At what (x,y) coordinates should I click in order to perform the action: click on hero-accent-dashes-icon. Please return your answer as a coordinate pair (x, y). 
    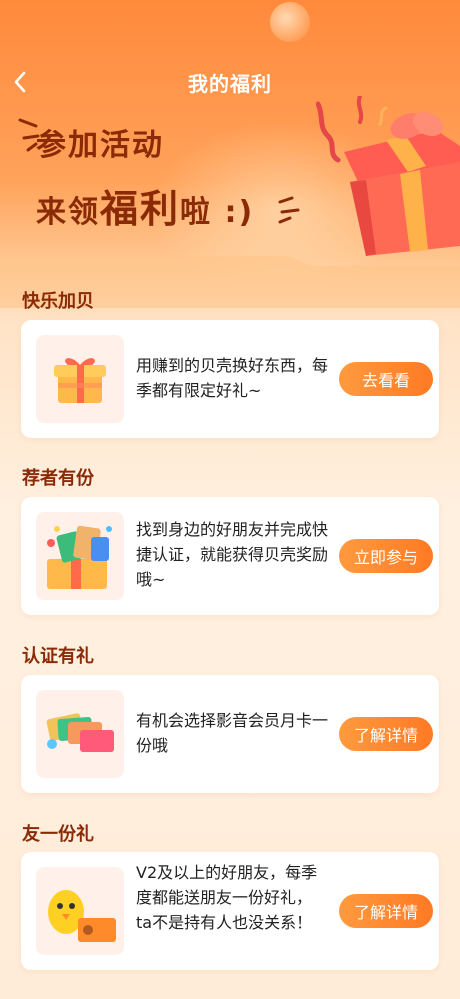
    Looking at the image, I should click on (29, 135).